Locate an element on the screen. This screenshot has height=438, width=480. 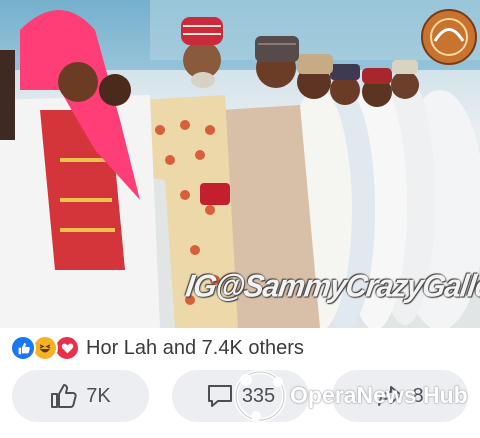
comment-button: 335 is located at coordinates (240, 396).